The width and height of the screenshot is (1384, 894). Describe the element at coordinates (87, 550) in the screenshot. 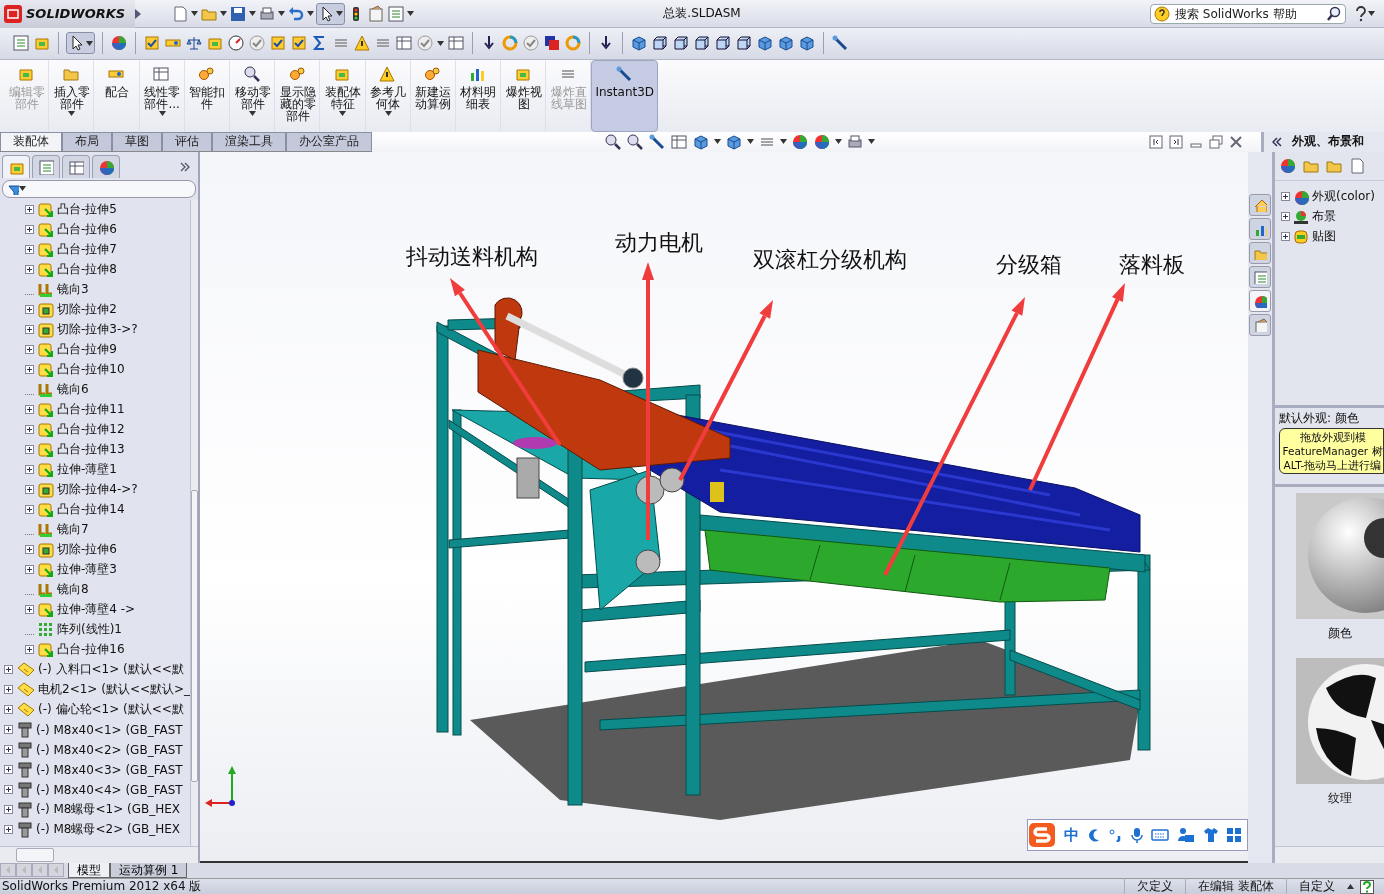

I see `tree-item: 切除-拉伸6` at that location.